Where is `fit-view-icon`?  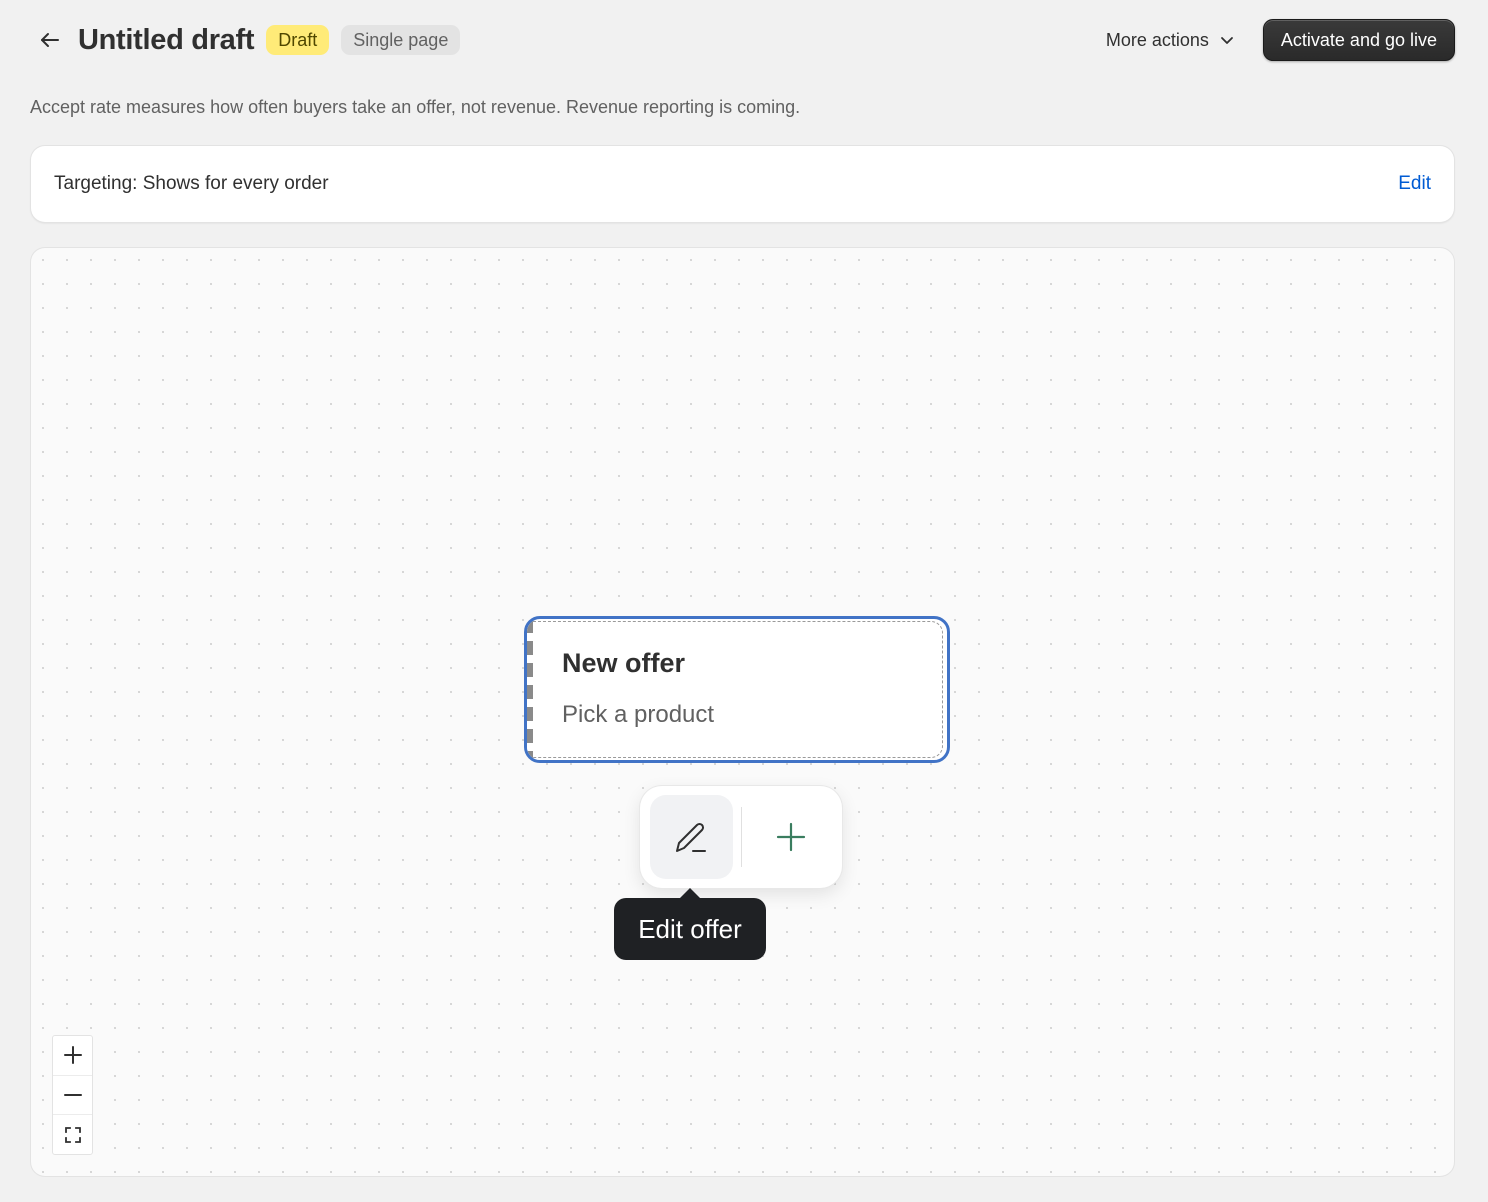 fit-view-icon is located at coordinates (72, 1134).